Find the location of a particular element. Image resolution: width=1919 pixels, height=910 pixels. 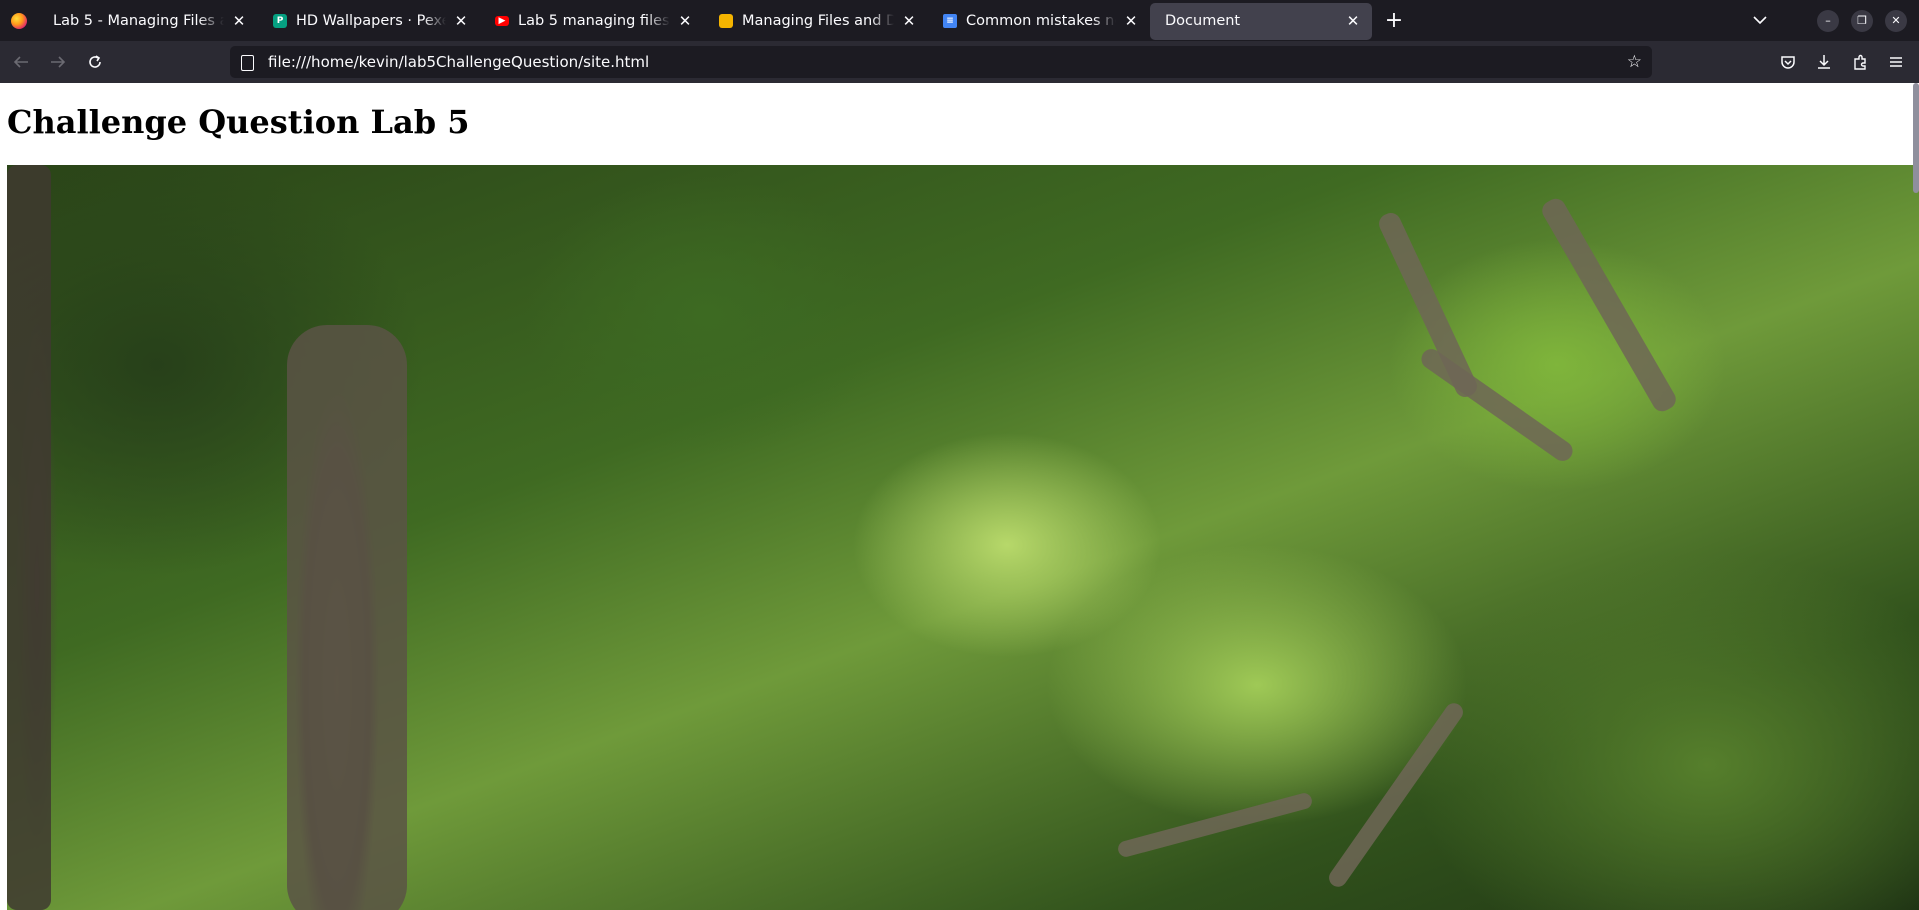

tab-title: HD Wallpapers · Pexels is located at coordinates (371, 21).